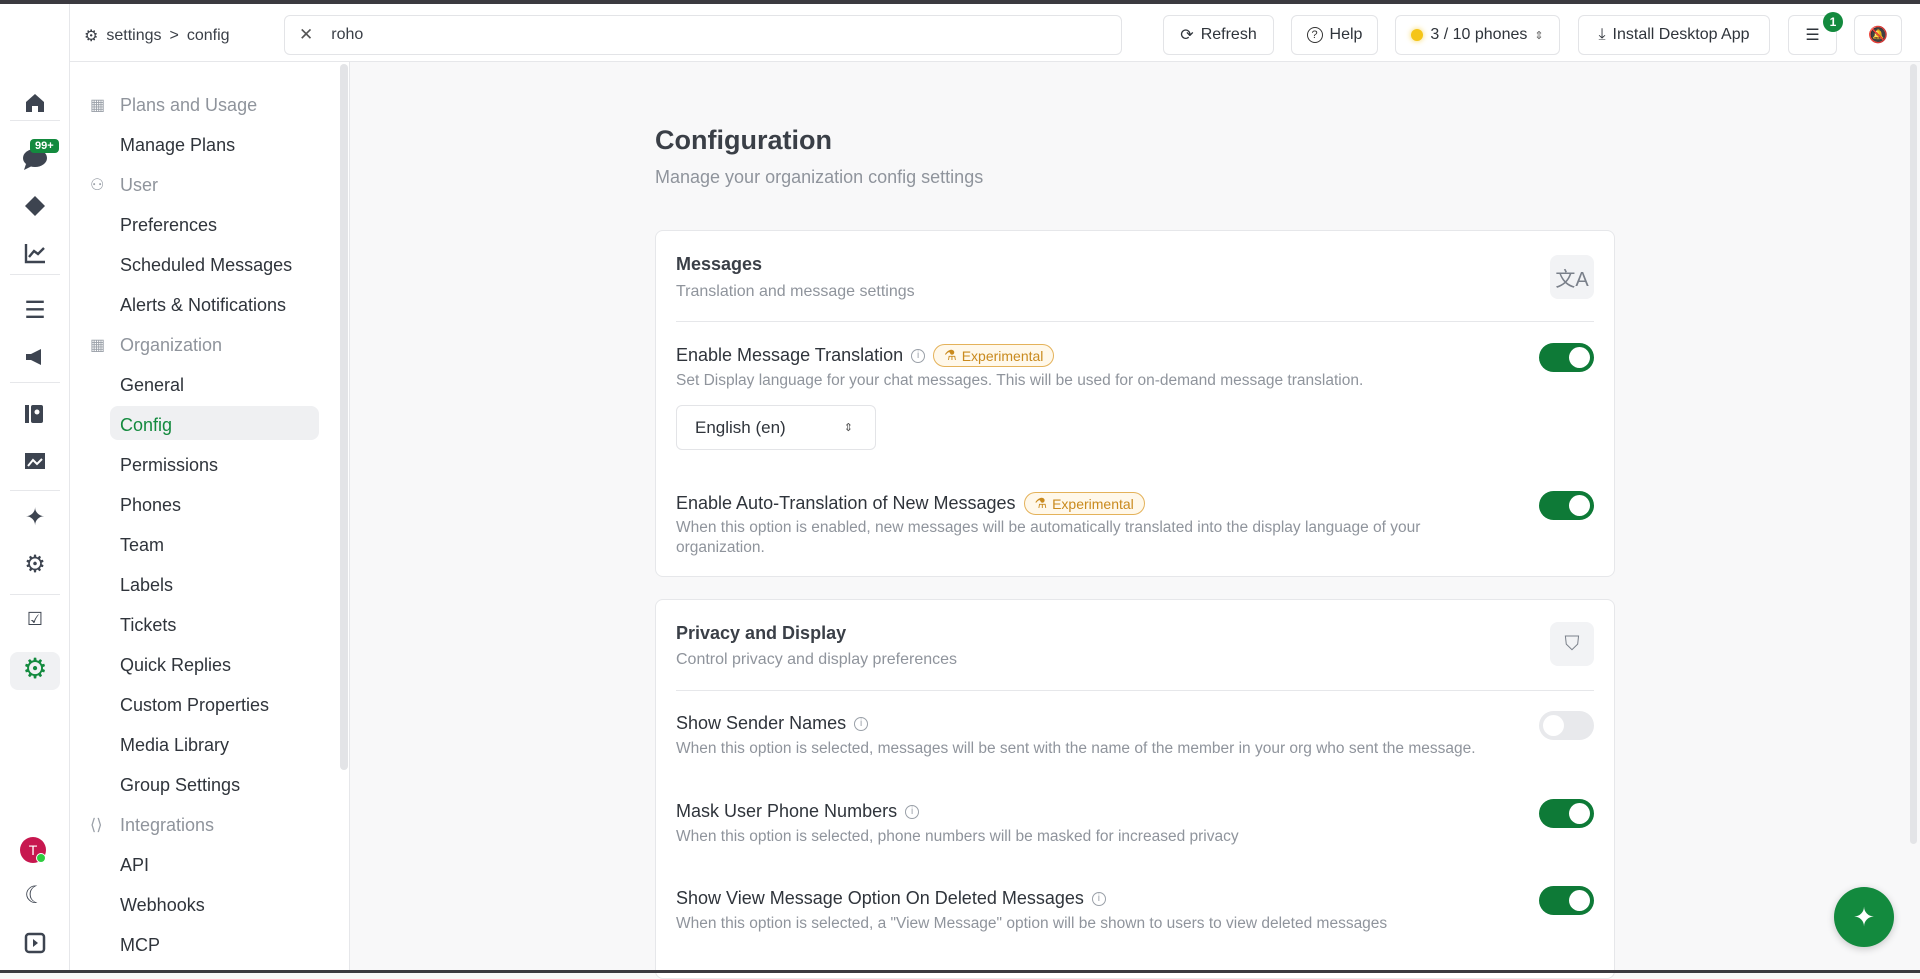  What do you see at coordinates (719, 264) in the screenshot?
I see `card-title: Messages` at bounding box center [719, 264].